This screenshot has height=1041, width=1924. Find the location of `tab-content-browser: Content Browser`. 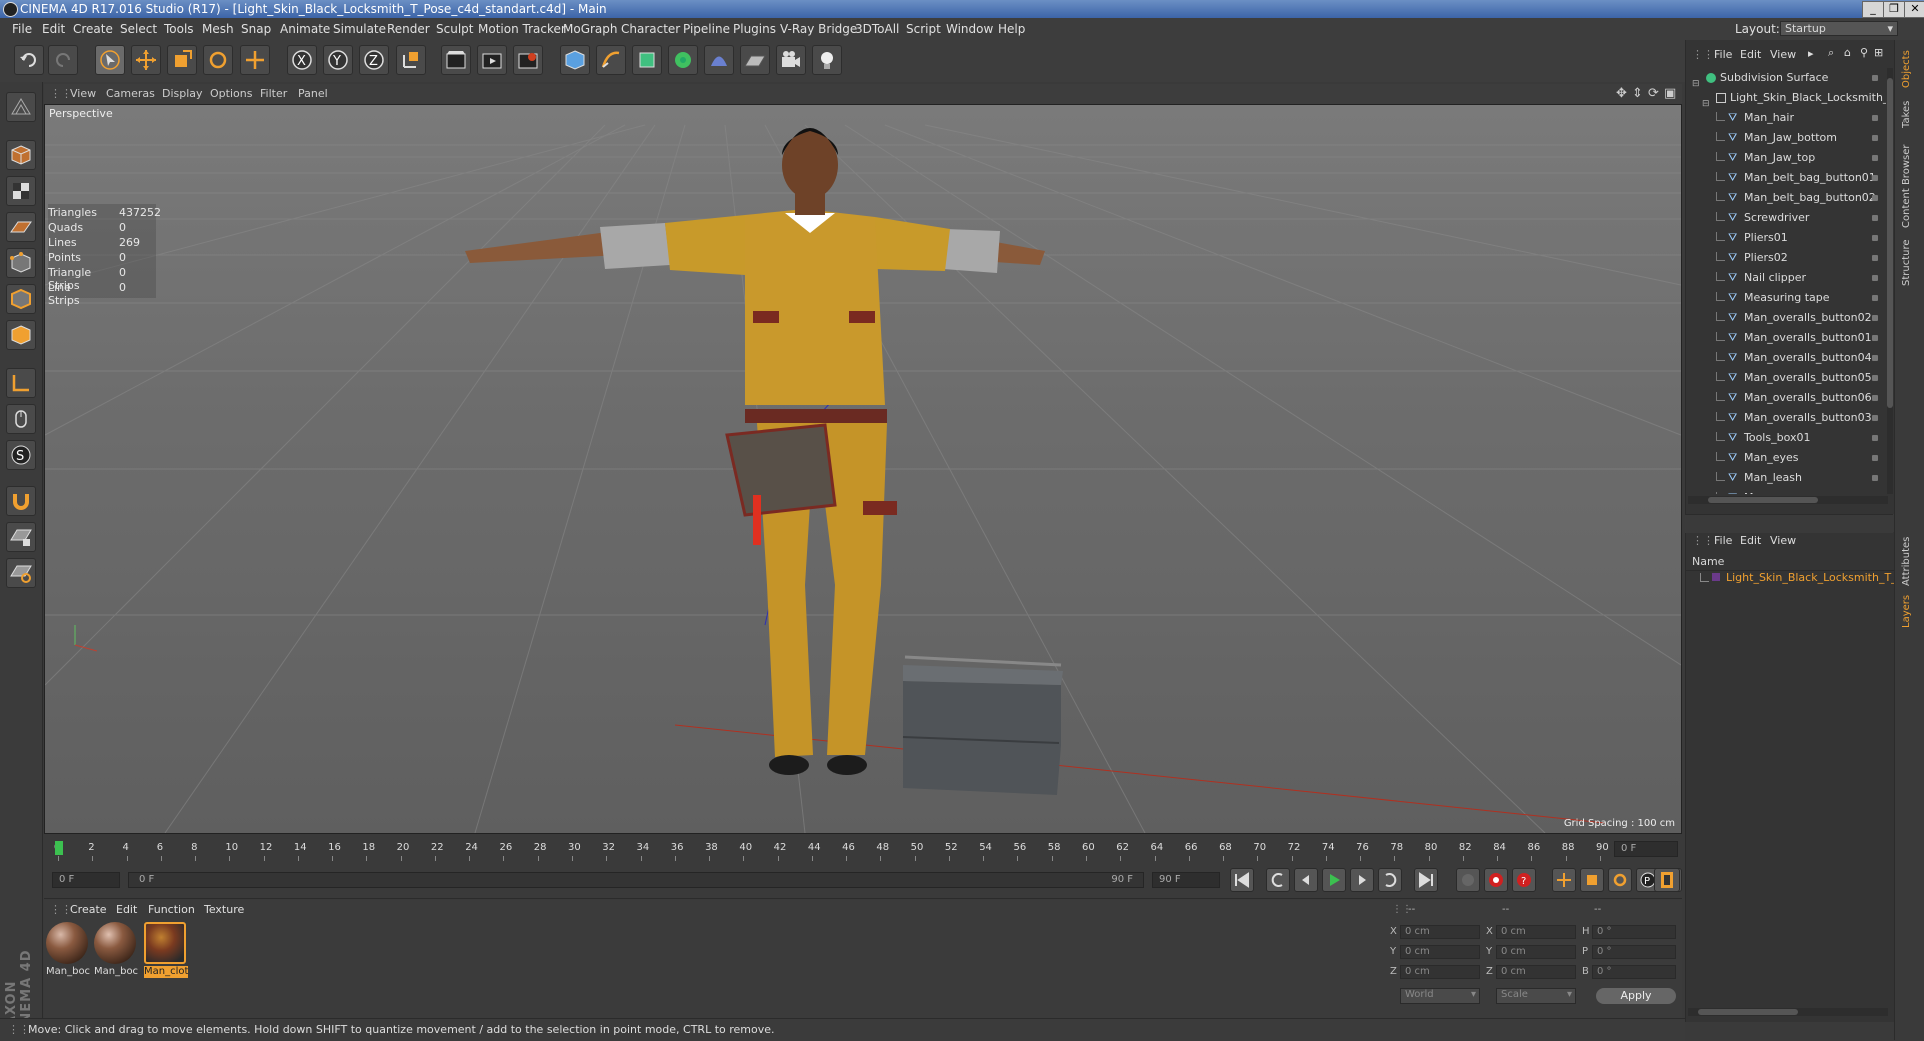

tab-content-browser: Content Browser is located at coordinates (1906, 183).